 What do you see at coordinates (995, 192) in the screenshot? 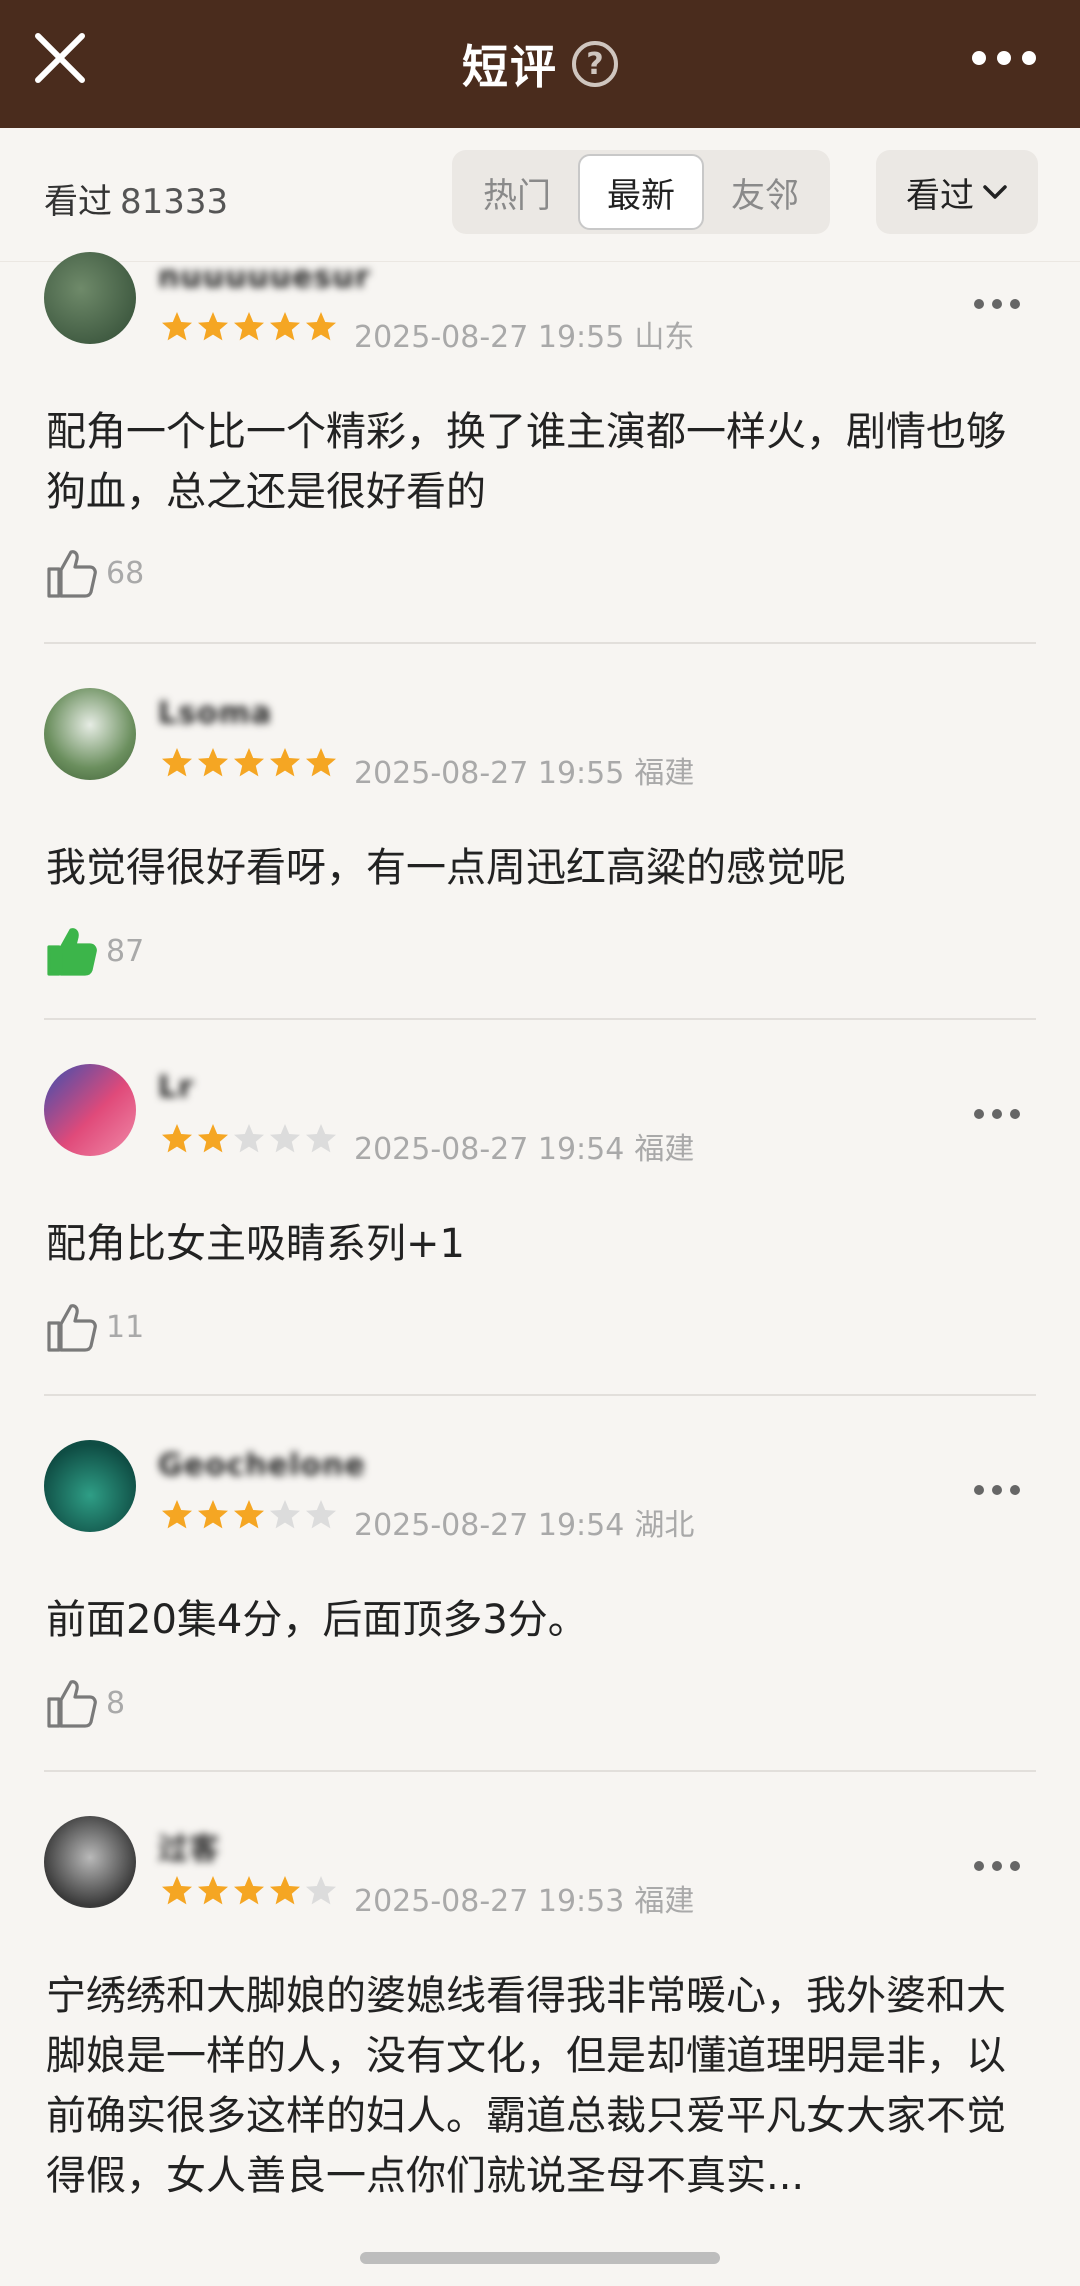
I see `chevron-down-icon` at bounding box center [995, 192].